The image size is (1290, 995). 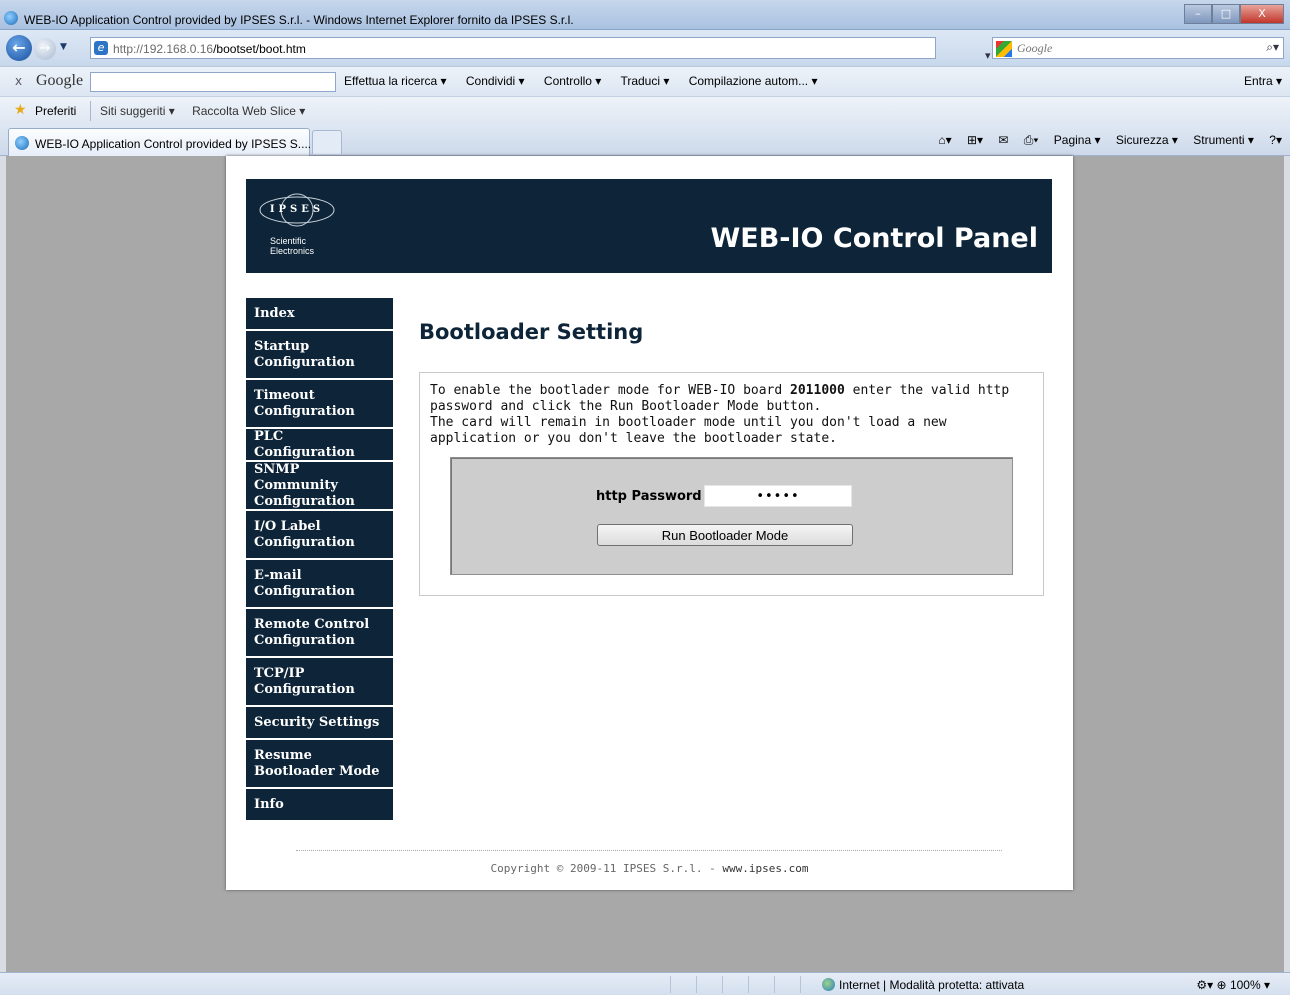 I want to click on zone-text: Internet | Modalità protetta: attivata, so click(x=932, y=985).